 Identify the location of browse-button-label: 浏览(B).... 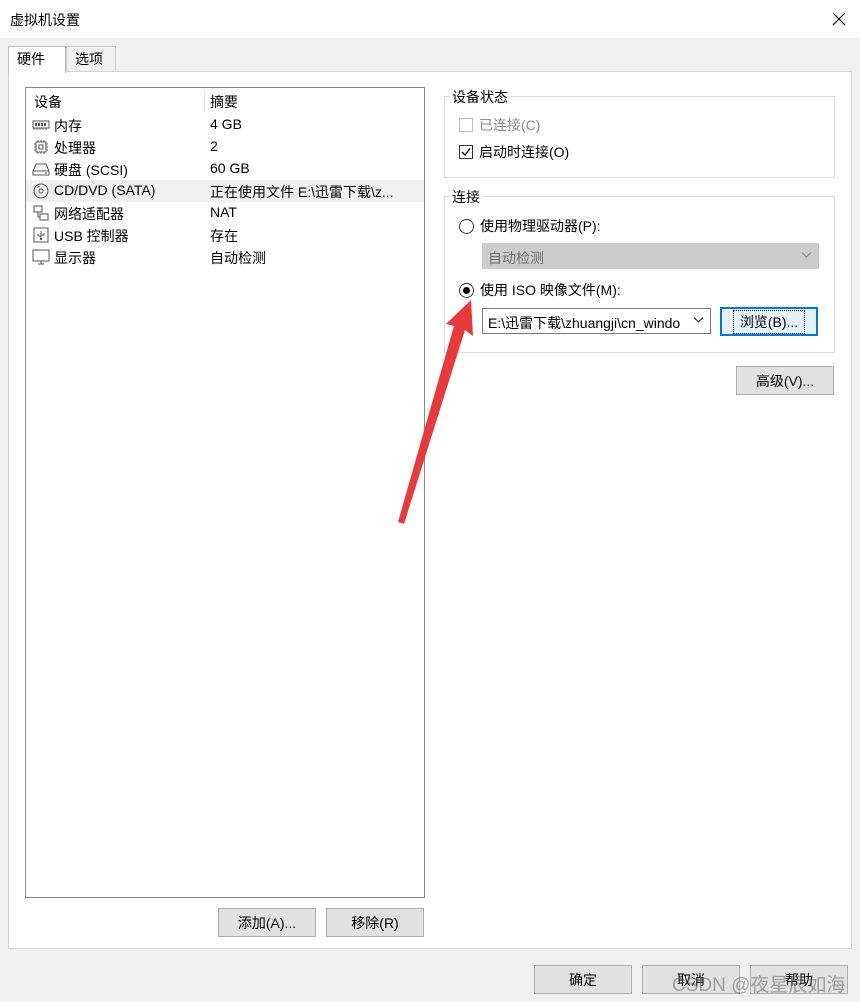
(769, 321).